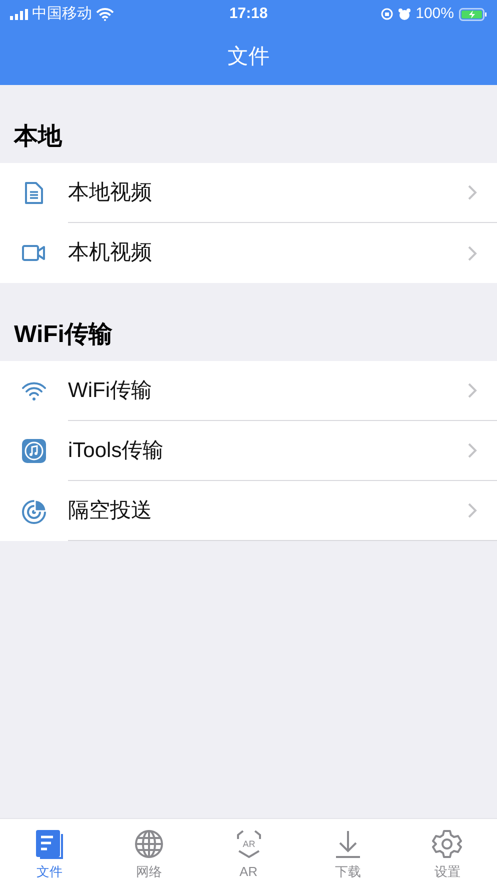 The image size is (497, 883). I want to click on clock-time: 17:18, so click(248, 14).